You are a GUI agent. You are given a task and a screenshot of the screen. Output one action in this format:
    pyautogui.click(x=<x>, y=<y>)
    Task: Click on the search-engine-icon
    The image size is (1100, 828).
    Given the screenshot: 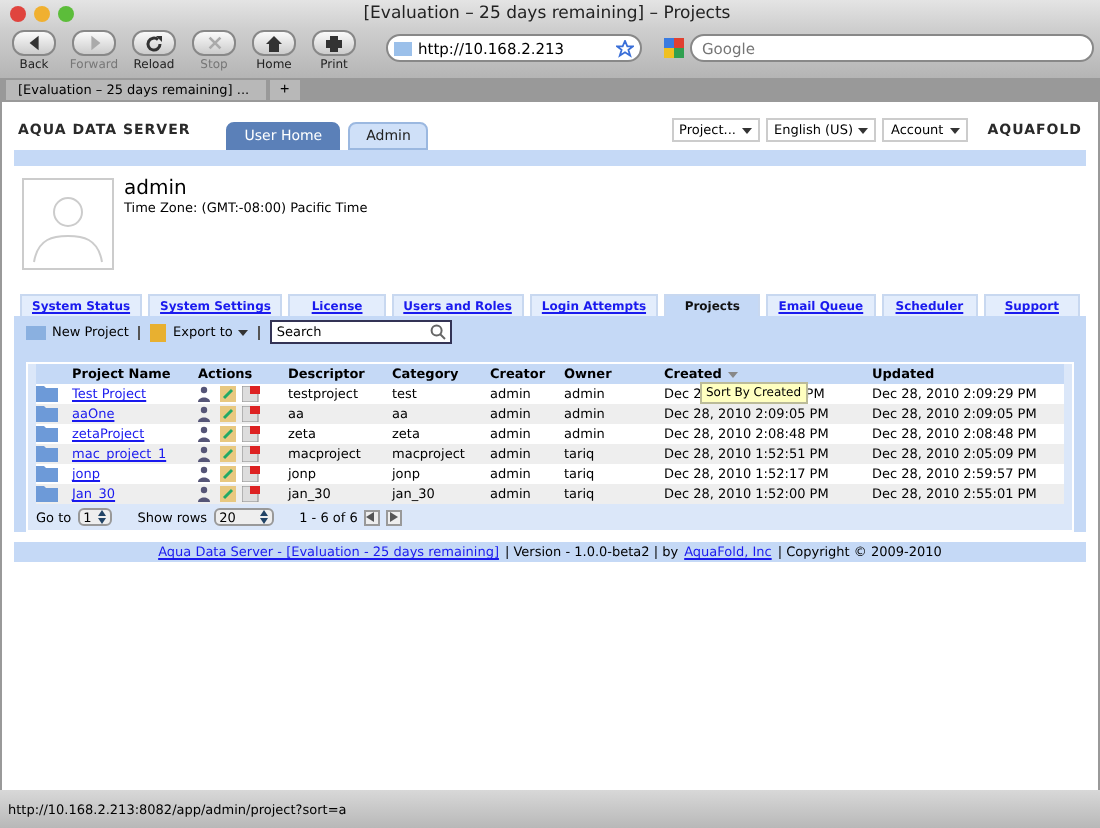 What is the action you would take?
    pyautogui.click(x=674, y=48)
    